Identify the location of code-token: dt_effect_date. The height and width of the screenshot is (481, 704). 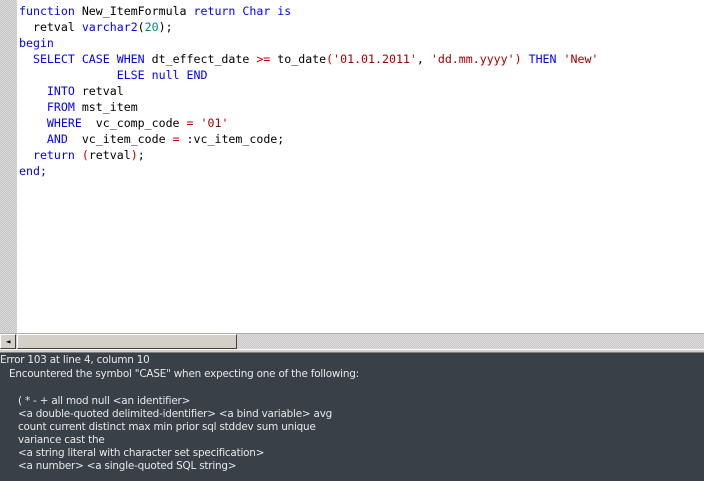
(204, 59).